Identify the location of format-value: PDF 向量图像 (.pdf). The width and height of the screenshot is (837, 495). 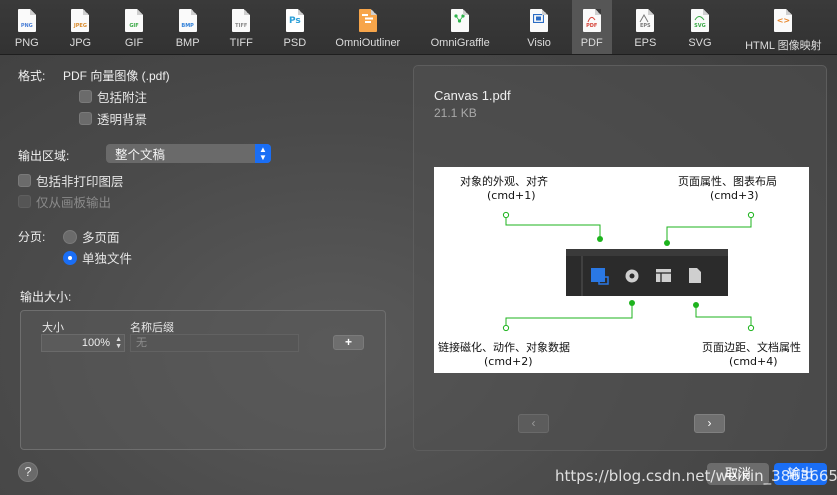
(116, 76).